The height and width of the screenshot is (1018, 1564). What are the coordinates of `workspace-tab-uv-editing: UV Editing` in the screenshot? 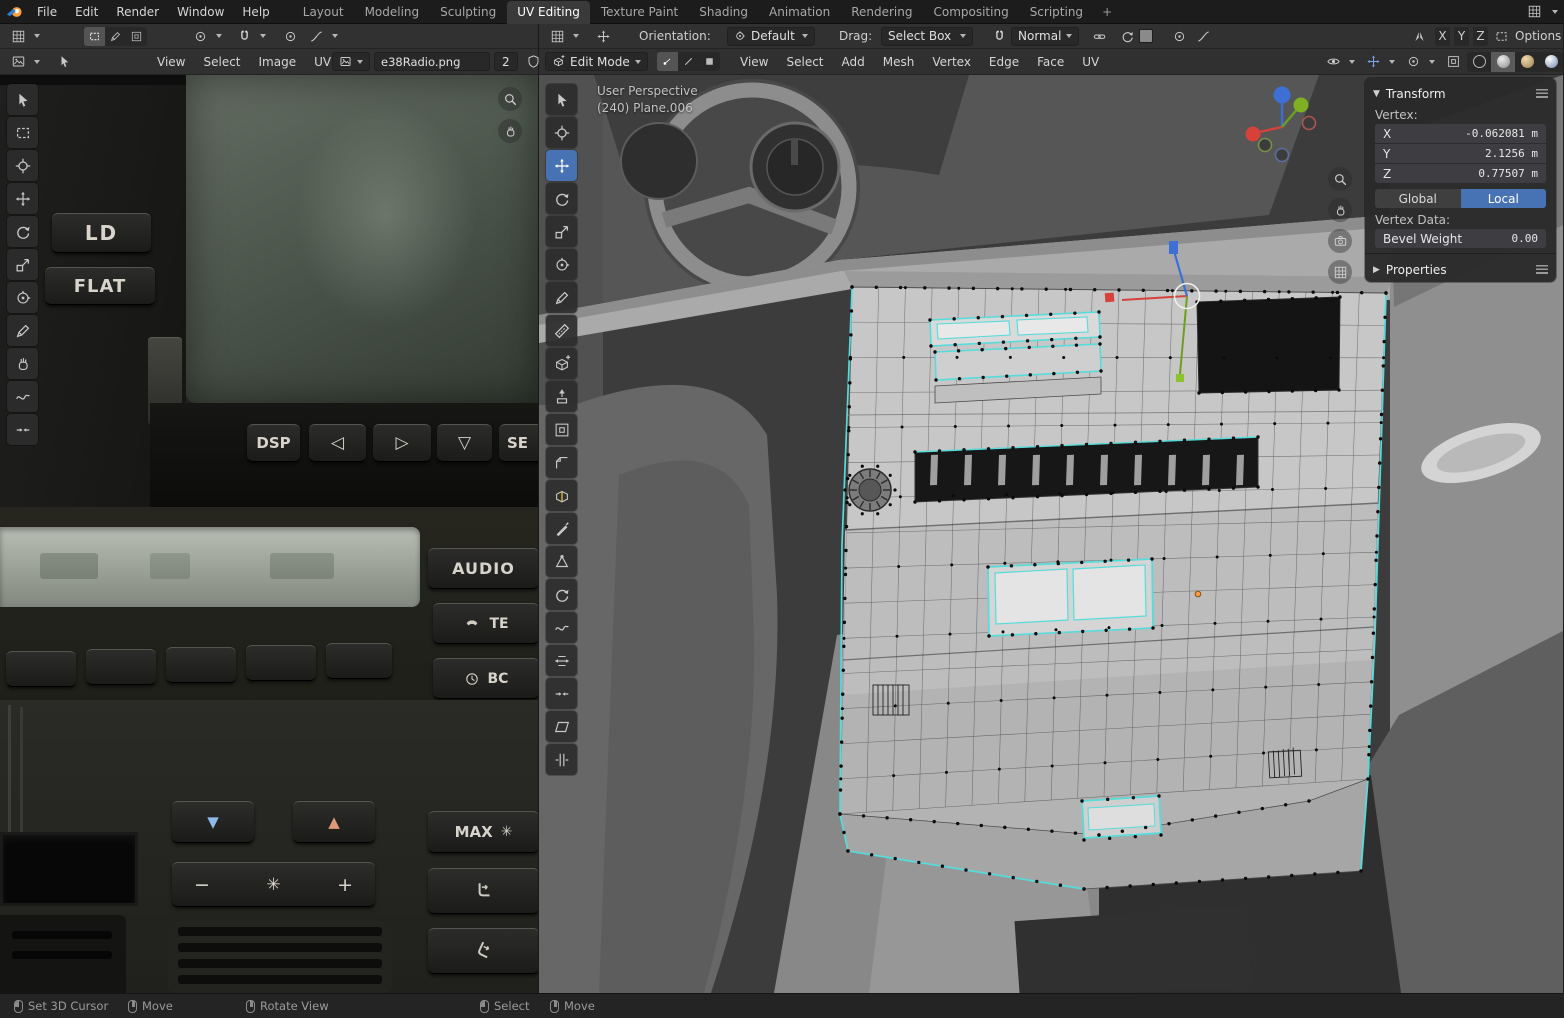 It's located at (548, 12).